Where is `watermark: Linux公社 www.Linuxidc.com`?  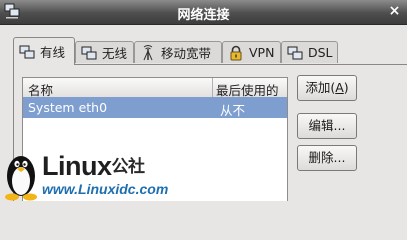
watermark: Linux公社 www.Linuxidc.com is located at coordinates (120, 175).